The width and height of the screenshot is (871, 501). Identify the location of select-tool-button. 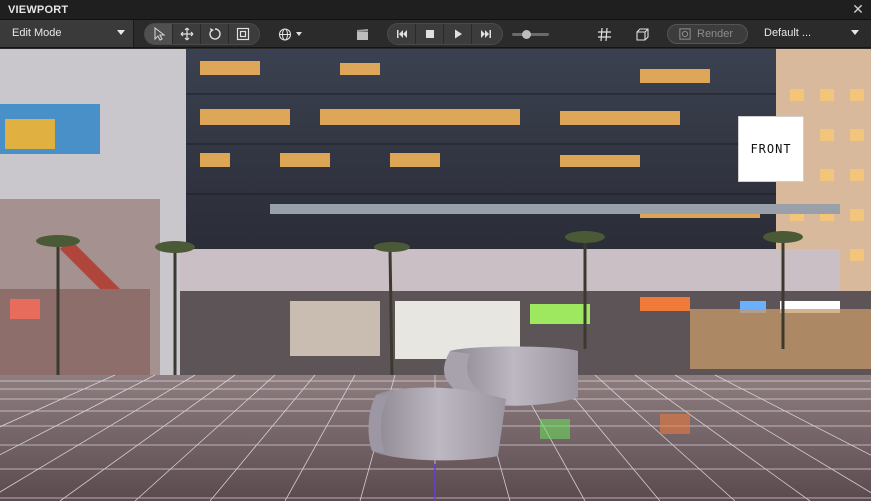
(159, 34).